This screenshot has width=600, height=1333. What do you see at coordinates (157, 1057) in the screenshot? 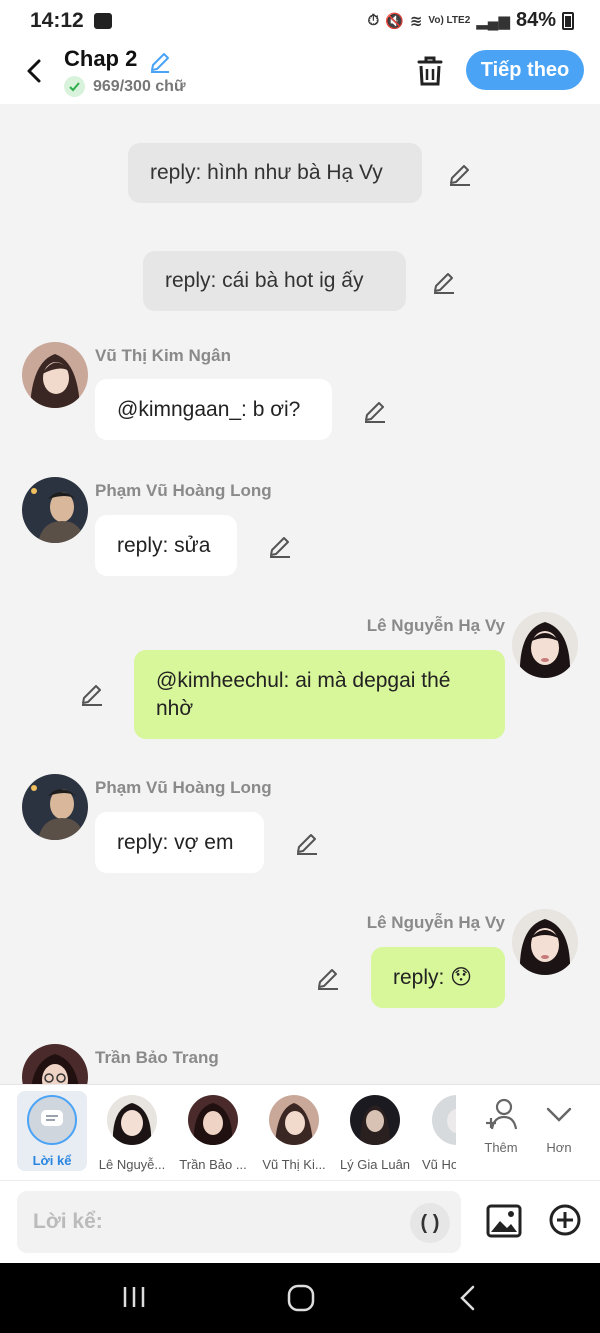
I see `sender-name: Trần Bảo Trang` at bounding box center [157, 1057].